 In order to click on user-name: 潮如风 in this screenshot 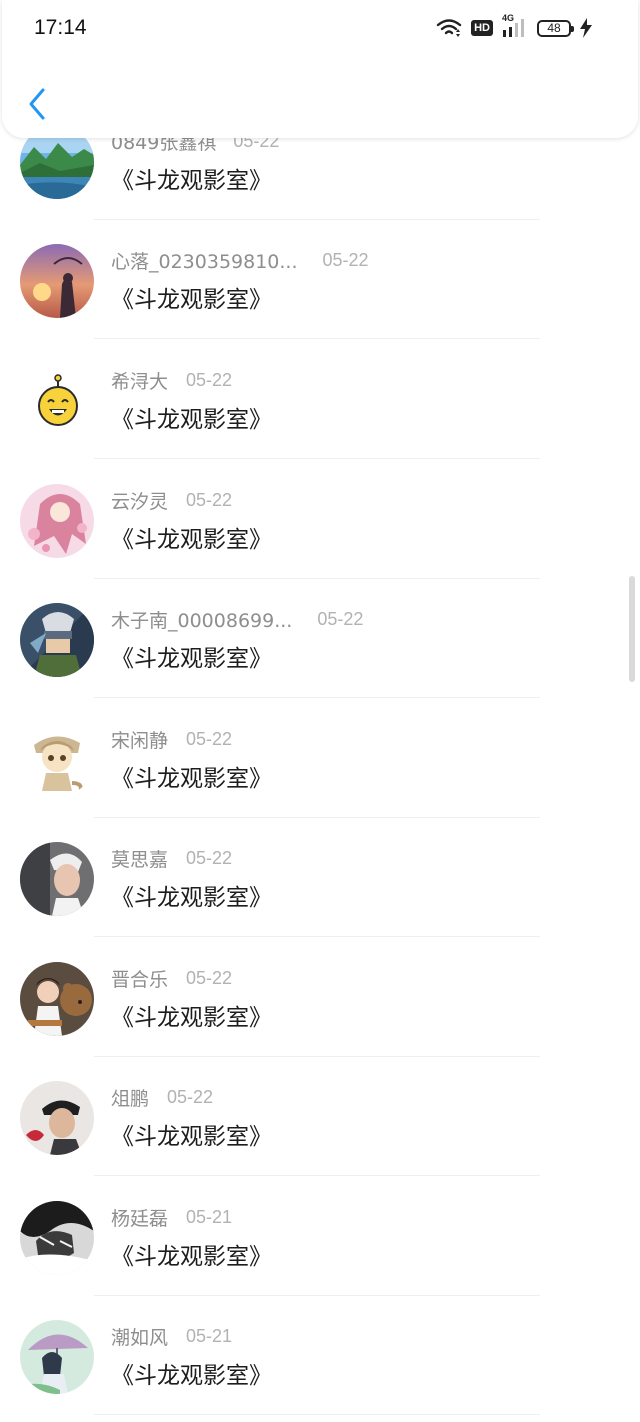, I will do `click(139, 1336)`.